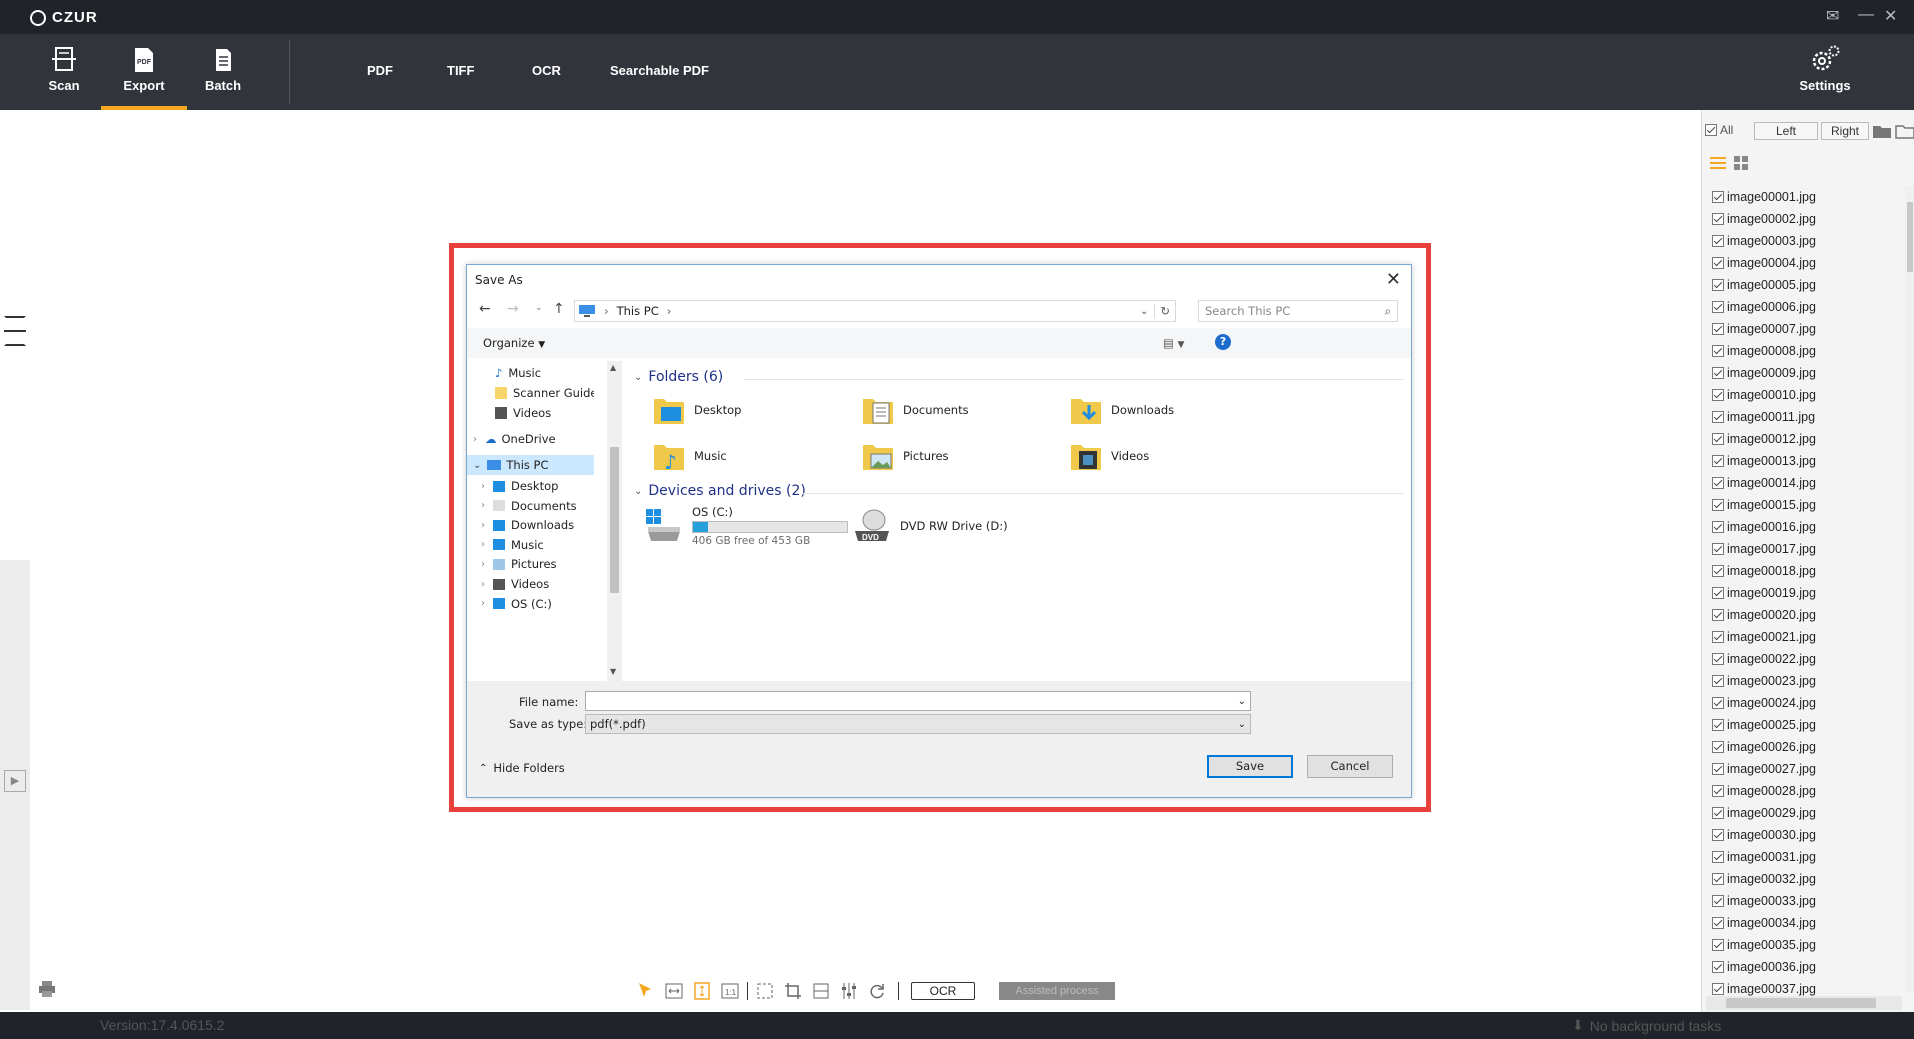  I want to click on scan-area-icon, so click(15, 331).